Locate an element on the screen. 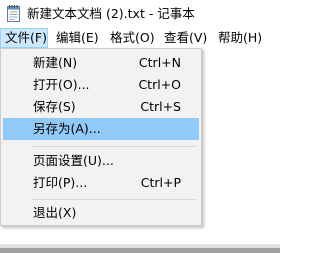 The height and width of the screenshot is (253, 320). menu-file-label: 文件(F) is located at coordinates (26, 37).